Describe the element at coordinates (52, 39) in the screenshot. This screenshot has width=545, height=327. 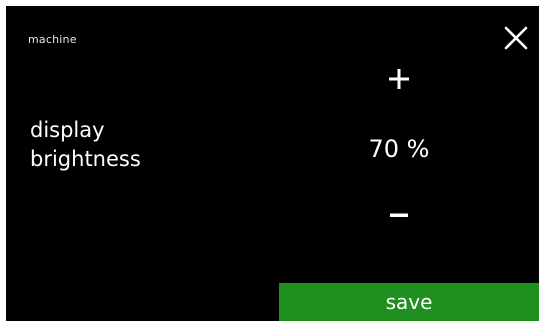
I see `breadcrumb: machine` at that location.